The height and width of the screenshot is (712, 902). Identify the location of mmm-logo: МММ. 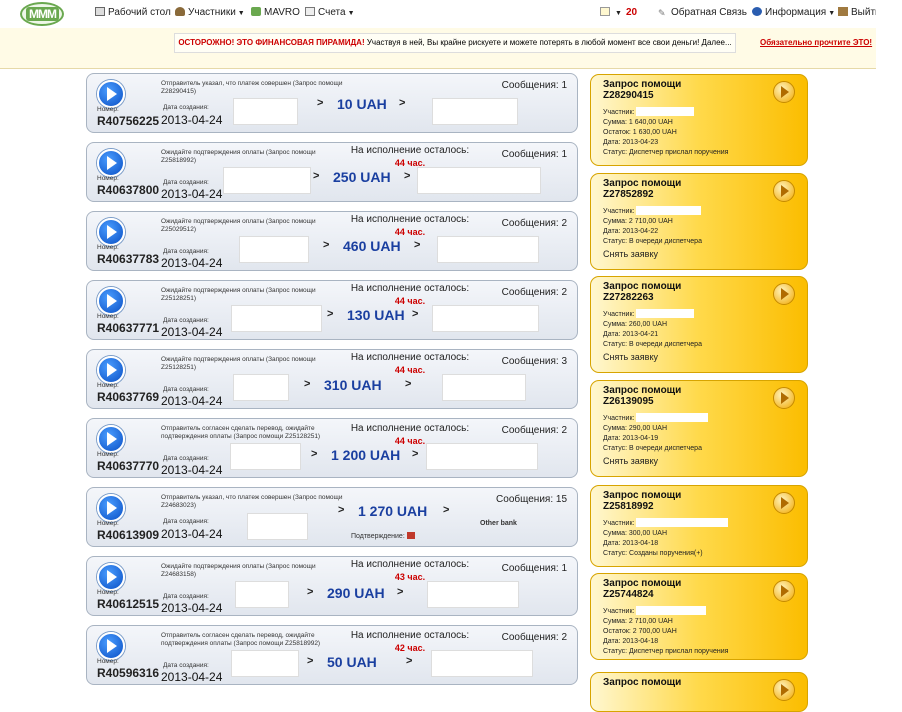
(42, 14).